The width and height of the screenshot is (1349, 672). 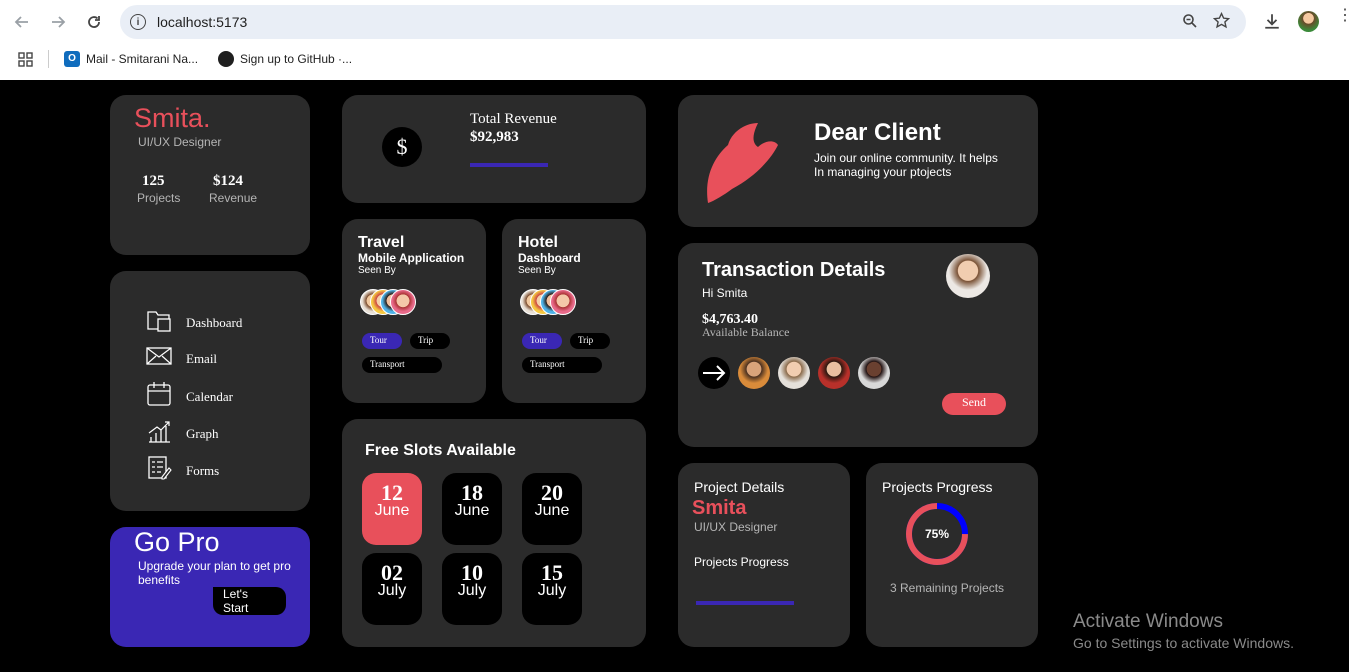 I want to click on zoom-icon, so click(x=1190, y=23).